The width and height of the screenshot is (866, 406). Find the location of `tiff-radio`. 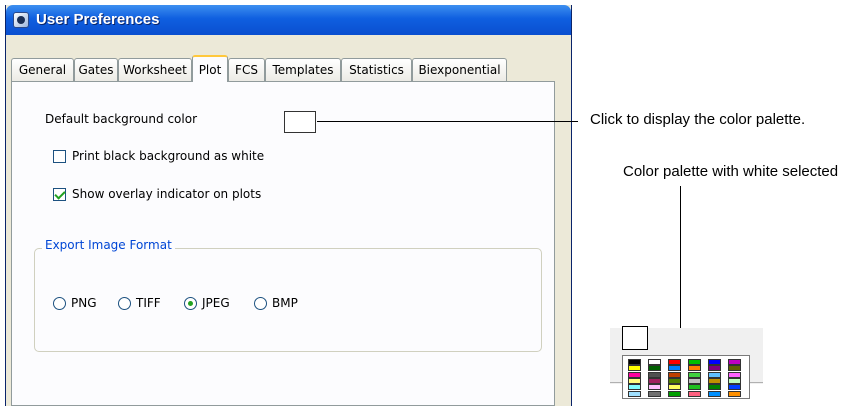

tiff-radio is located at coordinates (124, 303).